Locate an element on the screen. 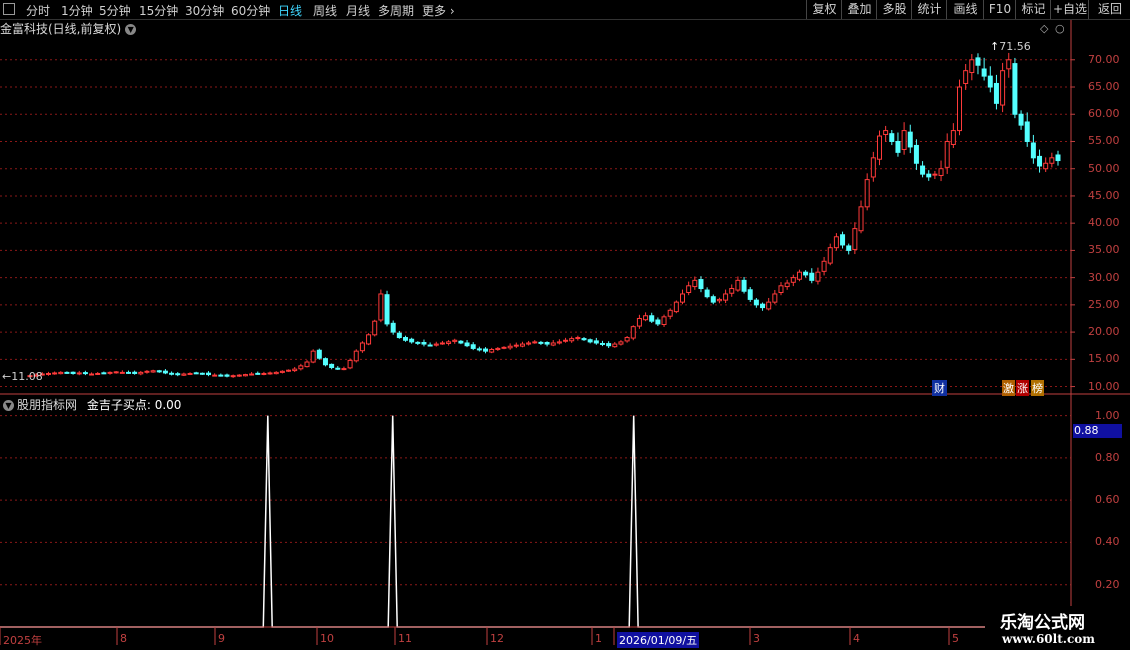 This screenshot has width=1130, height=650. price-tick: 15.00 is located at coordinates (1104, 359).